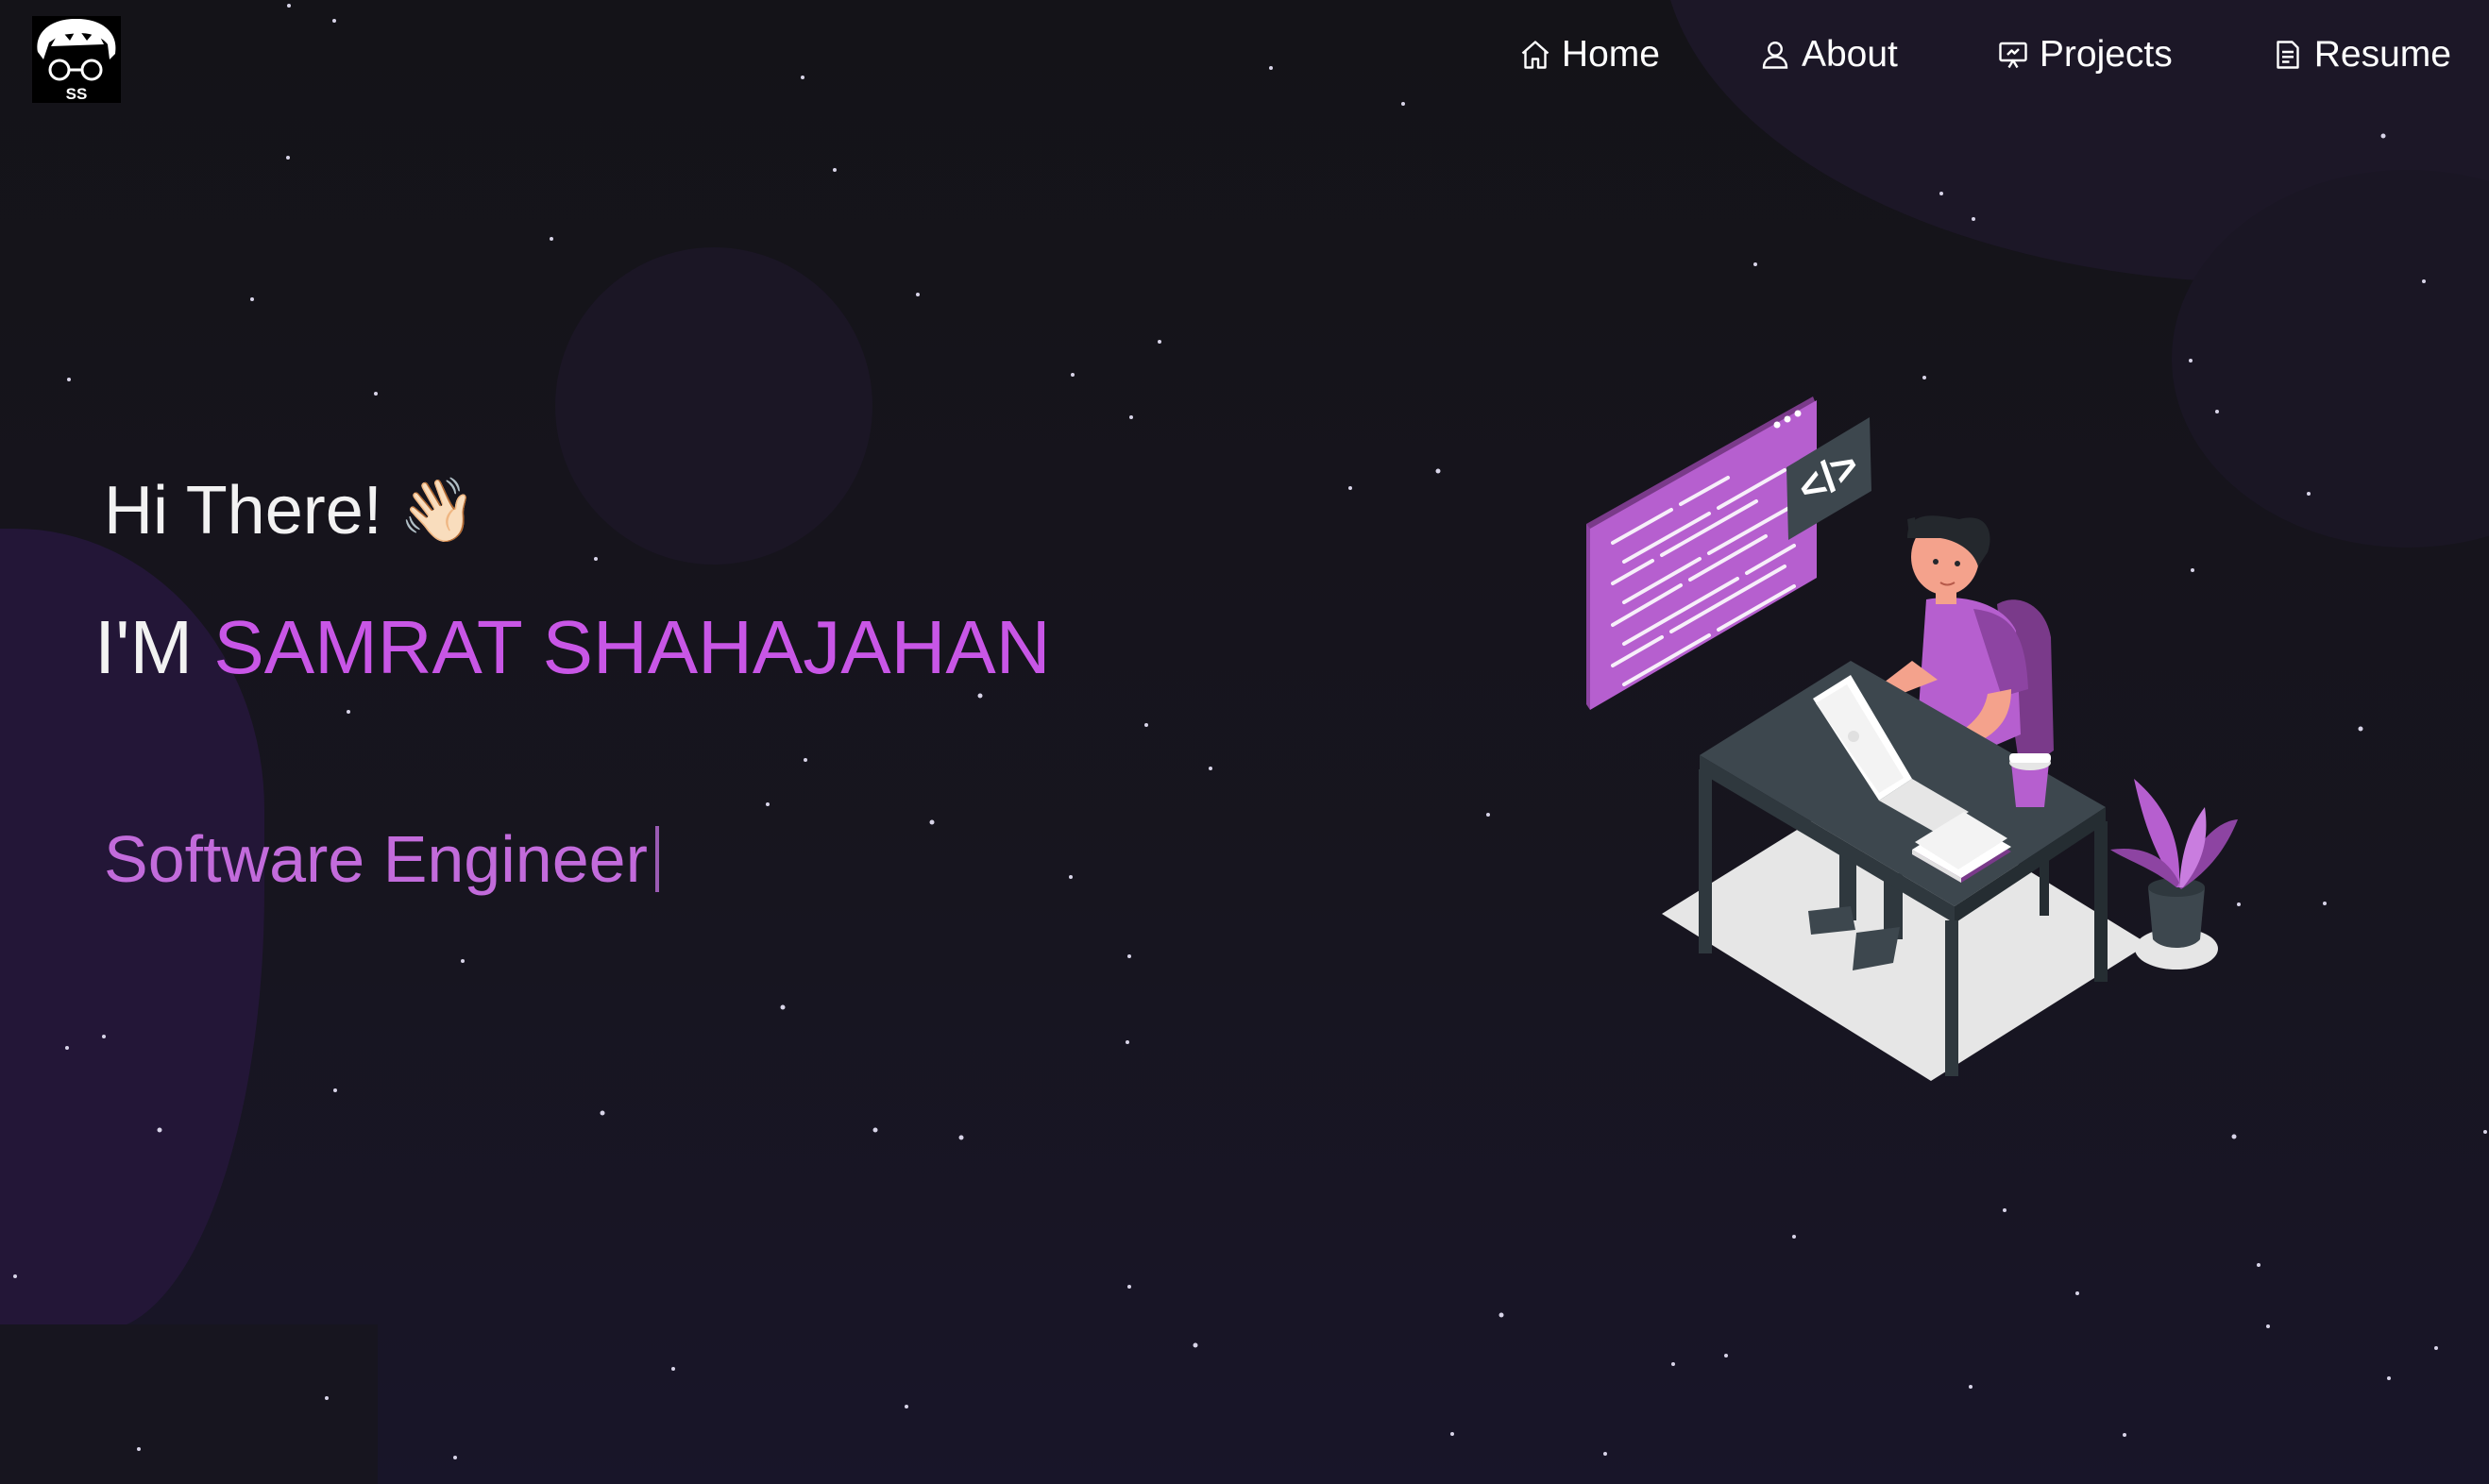 This screenshot has width=2489, height=1484. What do you see at coordinates (376, 859) in the screenshot?
I see `role-text: Software Engineer` at bounding box center [376, 859].